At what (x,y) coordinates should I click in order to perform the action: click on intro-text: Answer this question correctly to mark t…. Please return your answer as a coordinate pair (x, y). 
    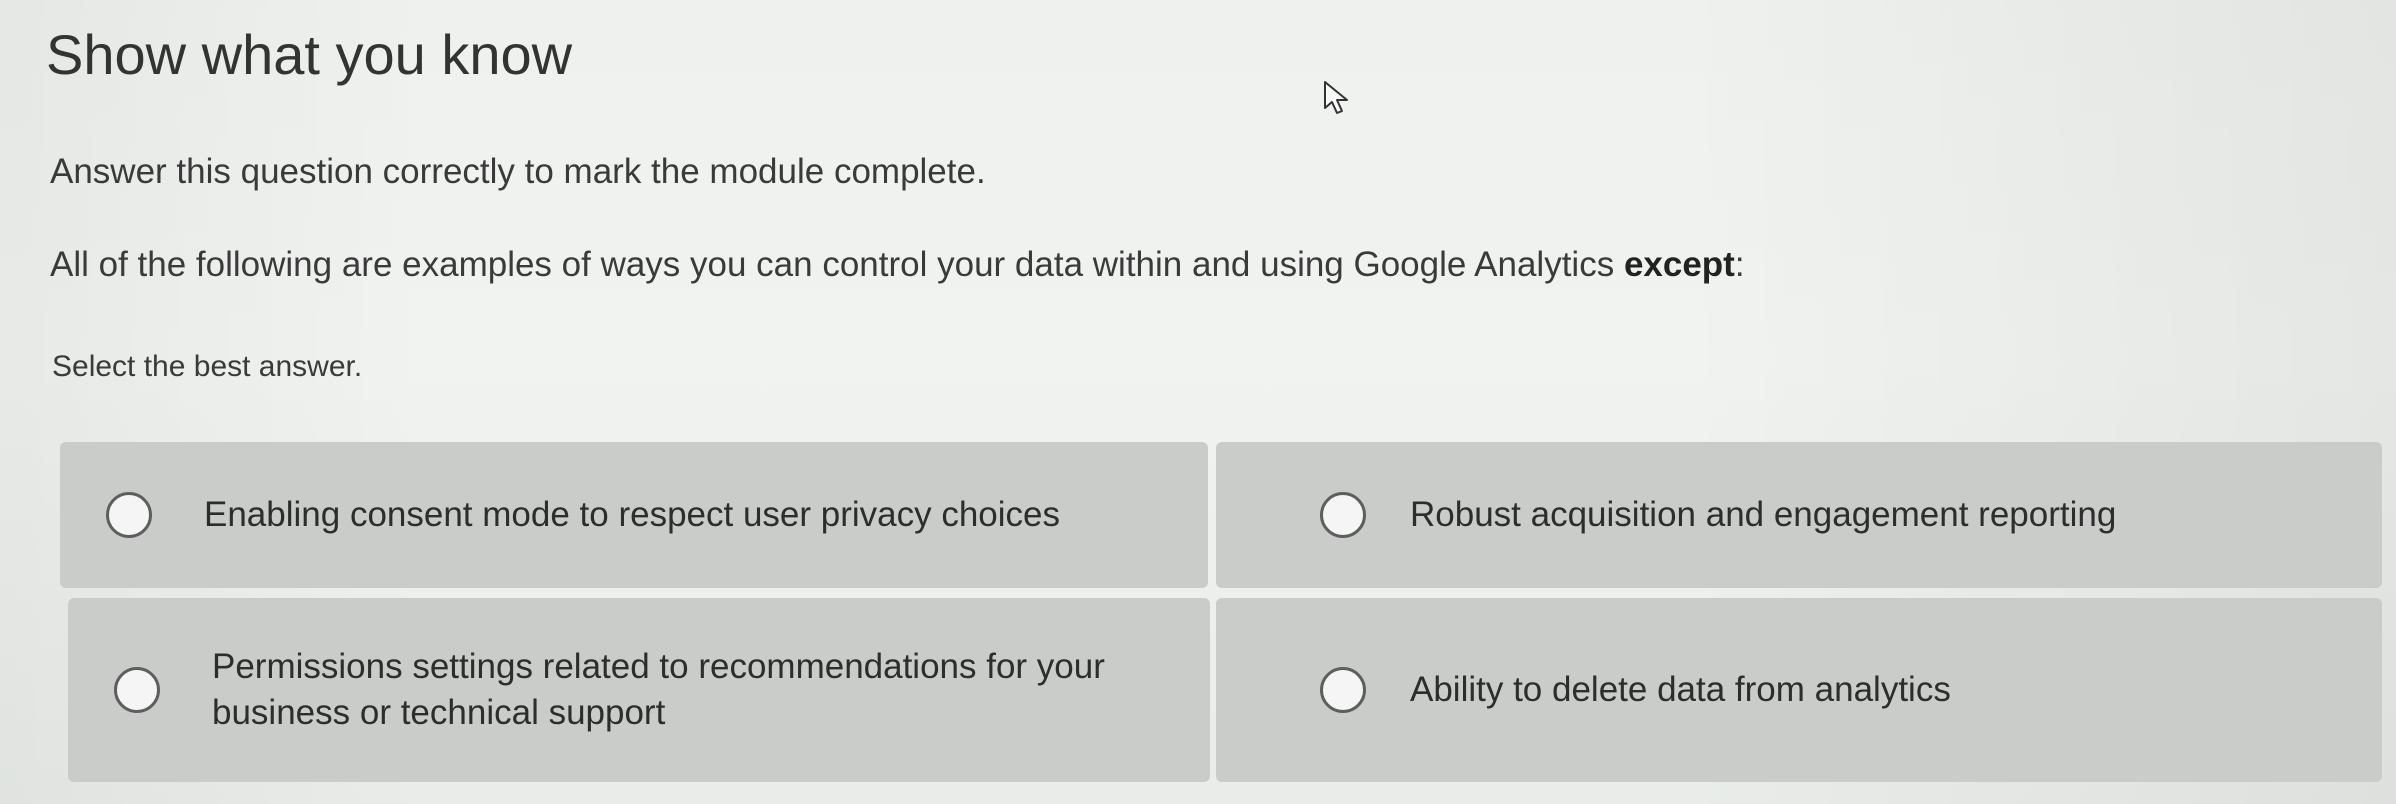
    Looking at the image, I should click on (518, 171).